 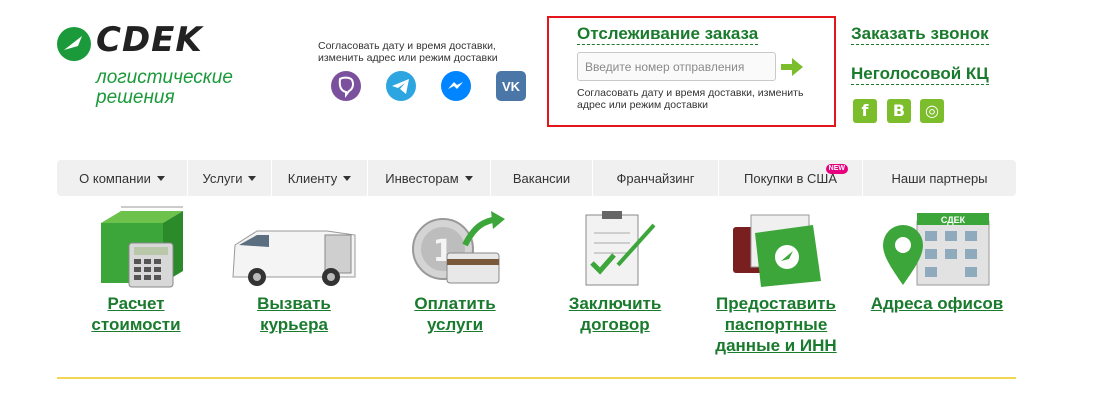 I want to click on tile-label-line2: договор, so click(x=615, y=324).